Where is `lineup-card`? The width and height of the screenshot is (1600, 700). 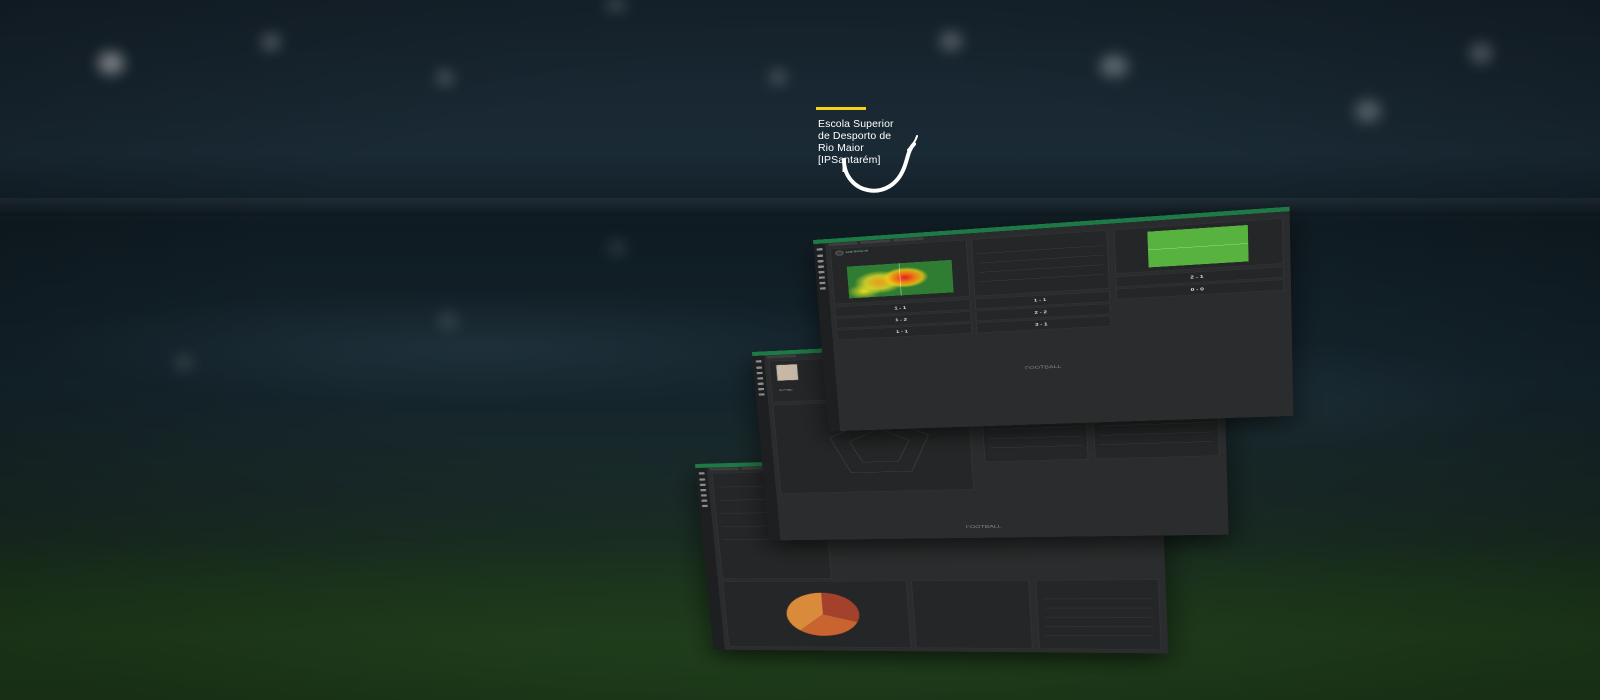
lineup-card is located at coordinates (1199, 246).